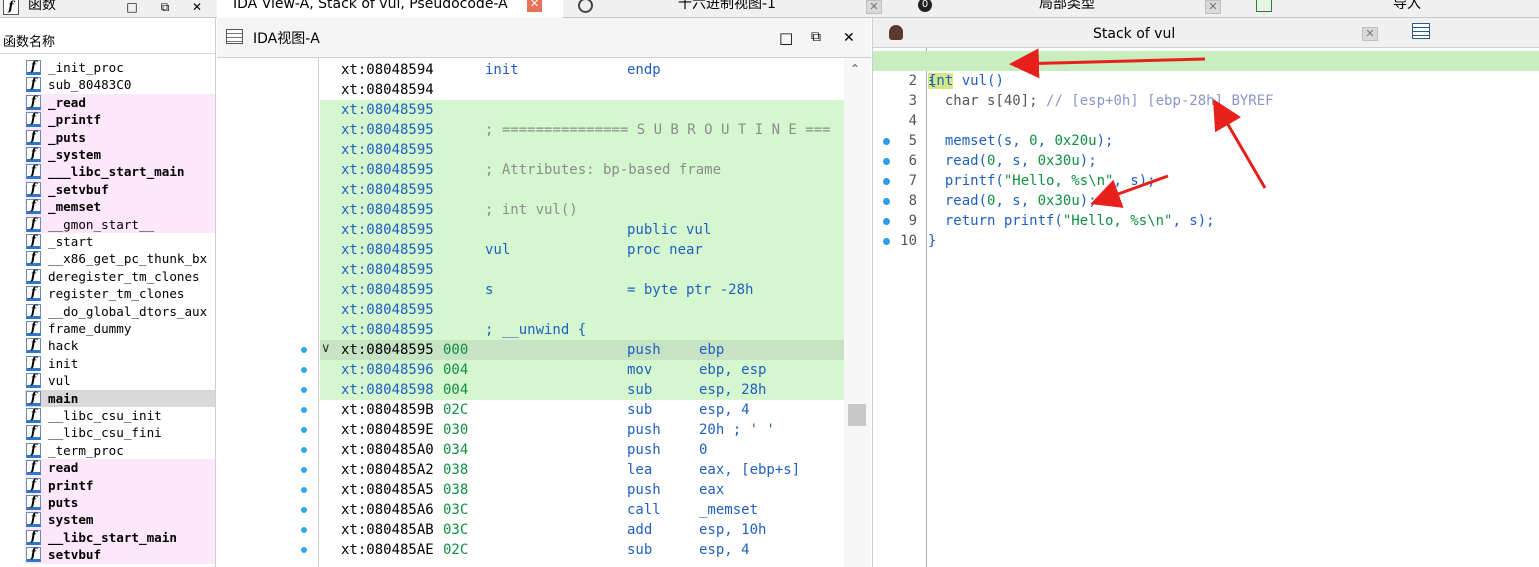  Describe the element at coordinates (1239, 143) in the screenshot. I see `arrow-to-stack-offset` at that location.